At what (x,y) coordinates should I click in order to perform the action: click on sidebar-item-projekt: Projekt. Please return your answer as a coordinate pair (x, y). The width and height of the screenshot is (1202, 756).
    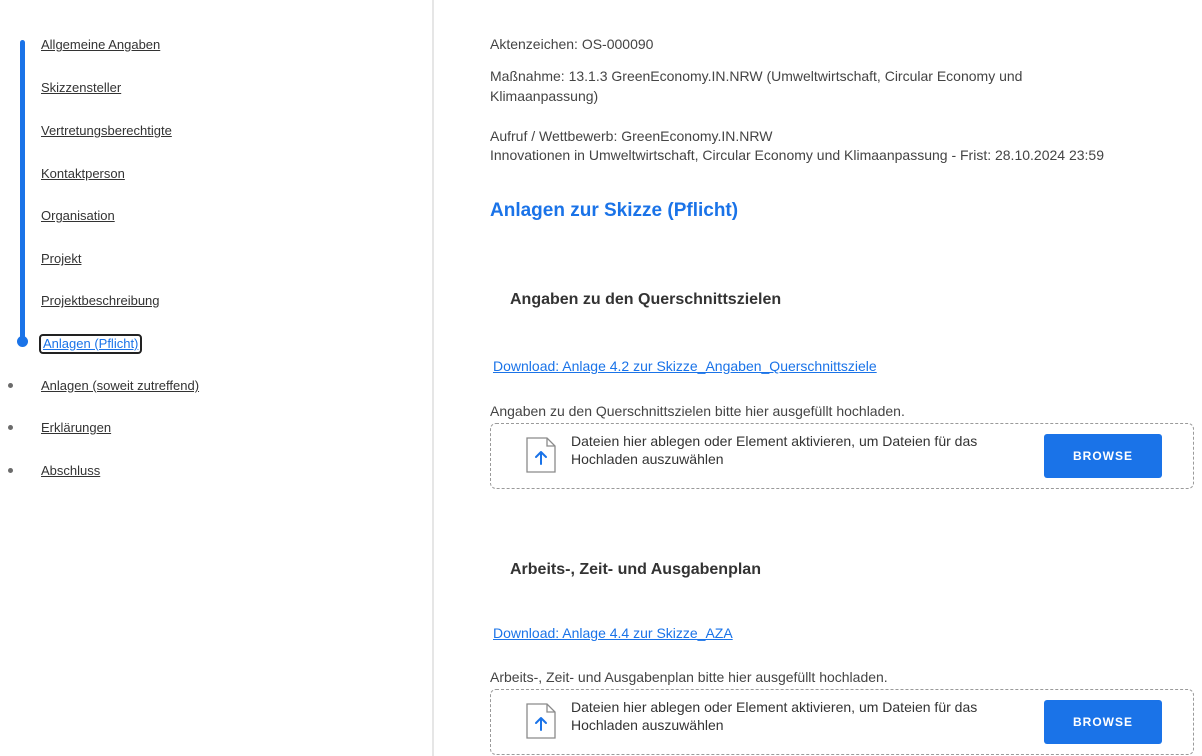
    Looking at the image, I should click on (61, 259).